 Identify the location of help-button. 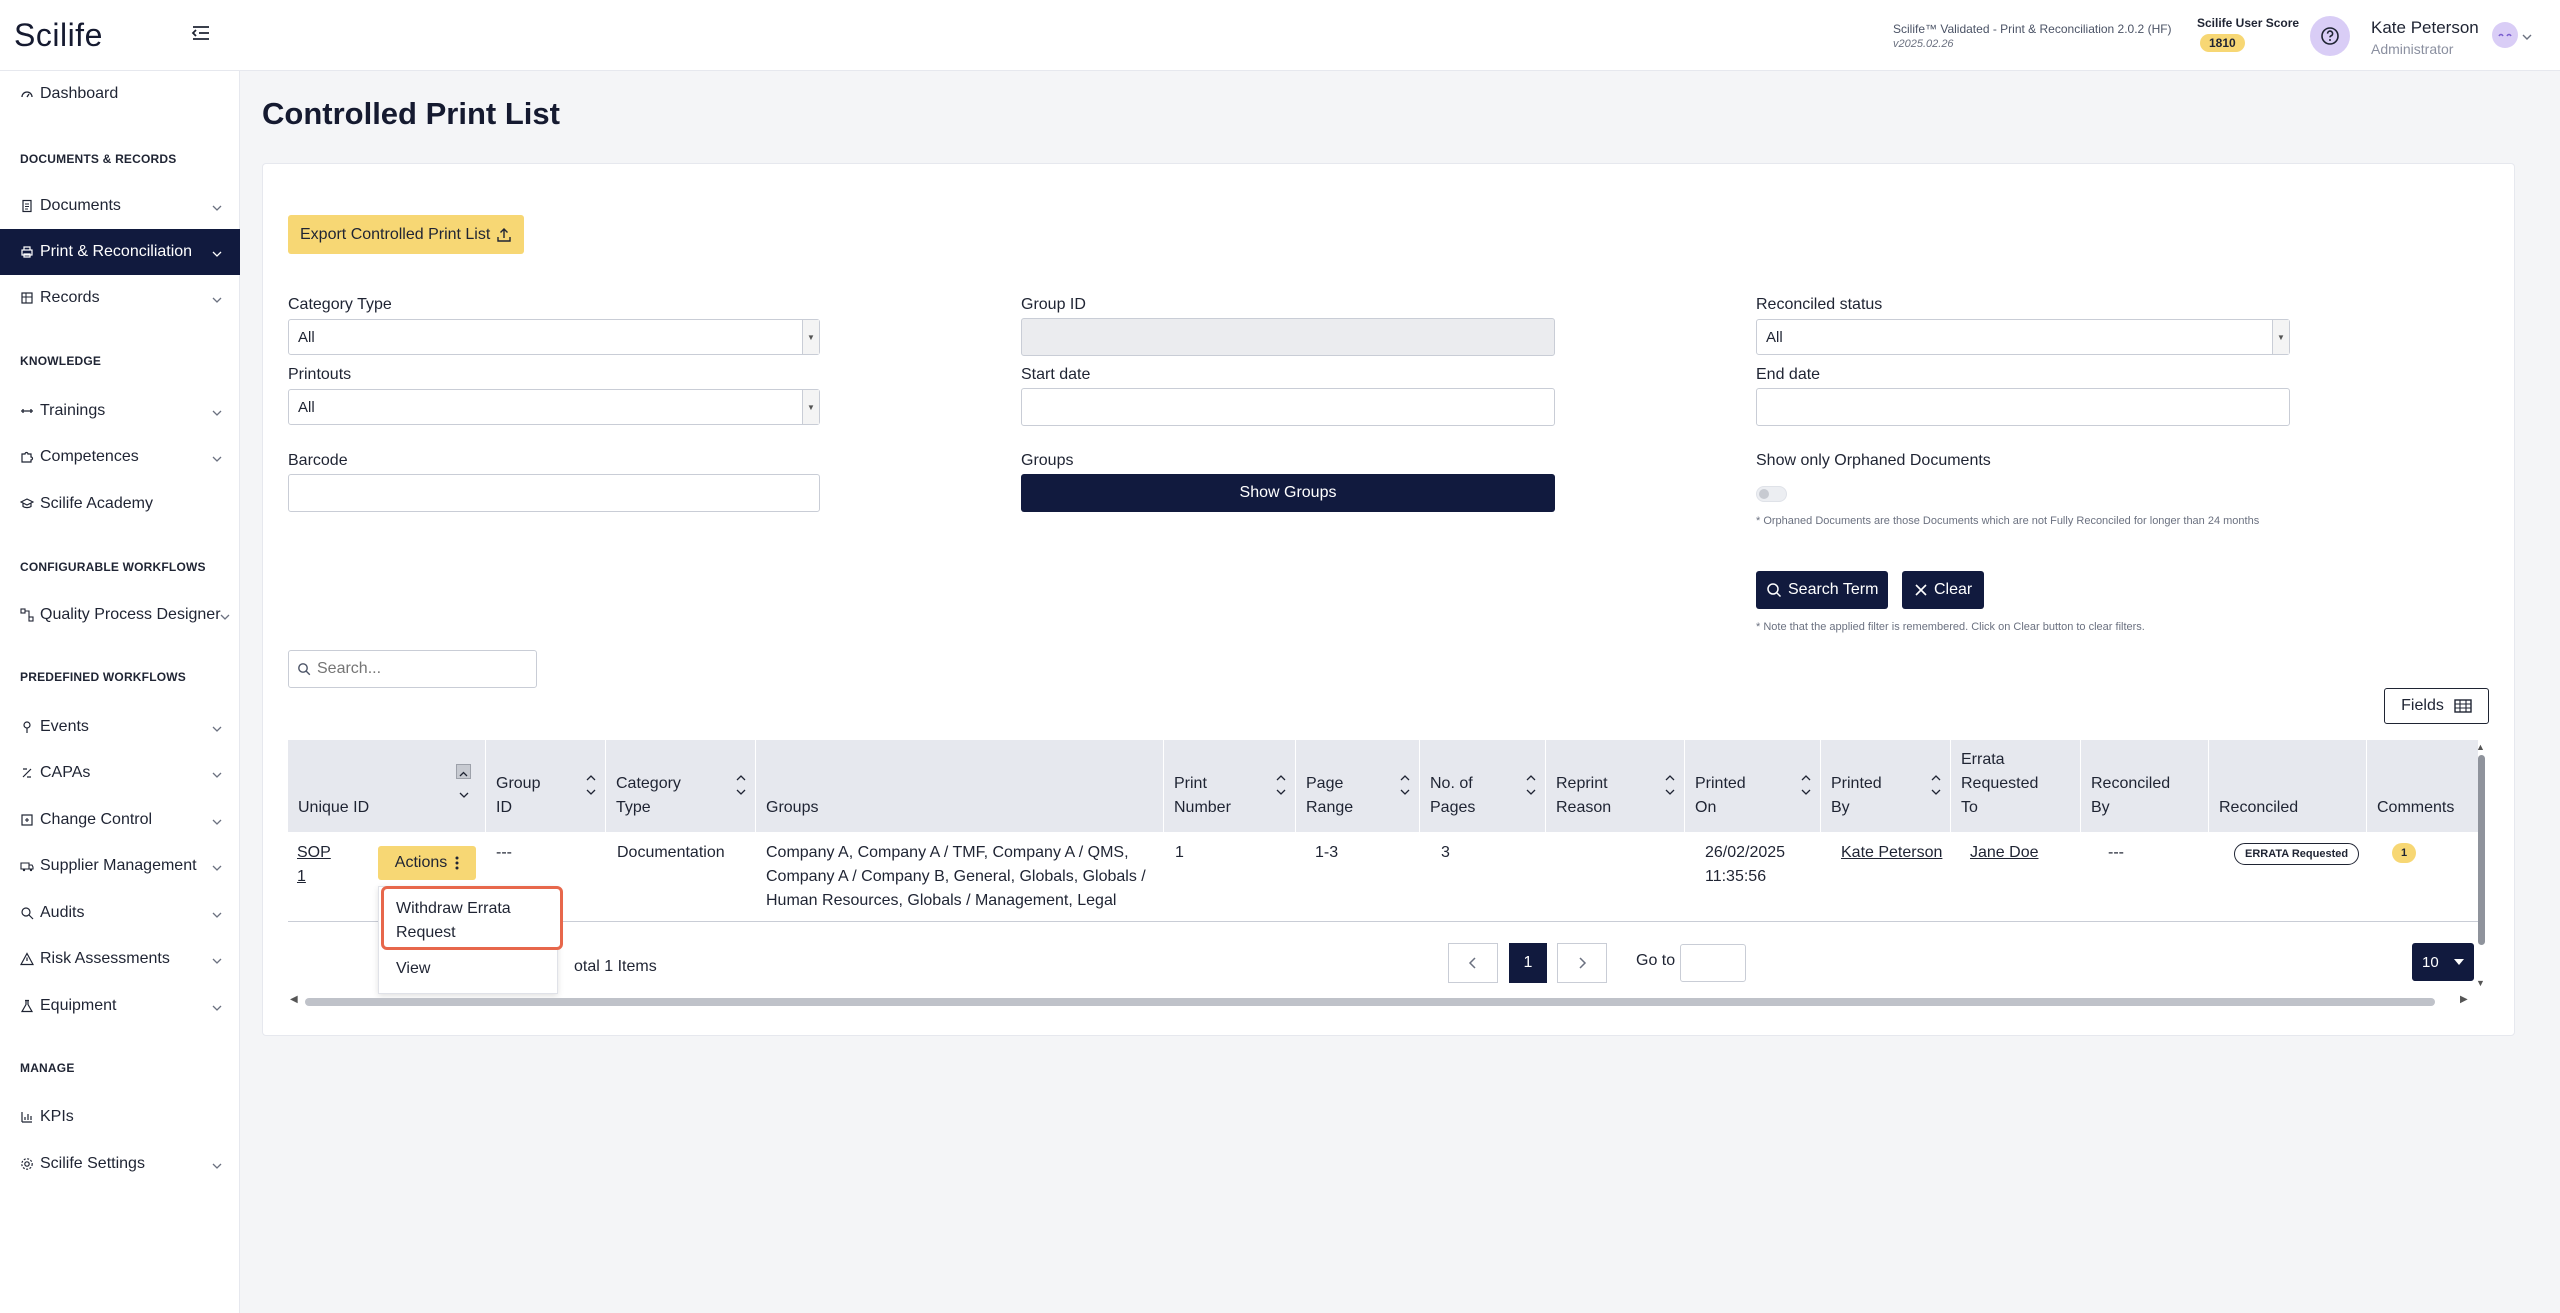
(2330, 36).